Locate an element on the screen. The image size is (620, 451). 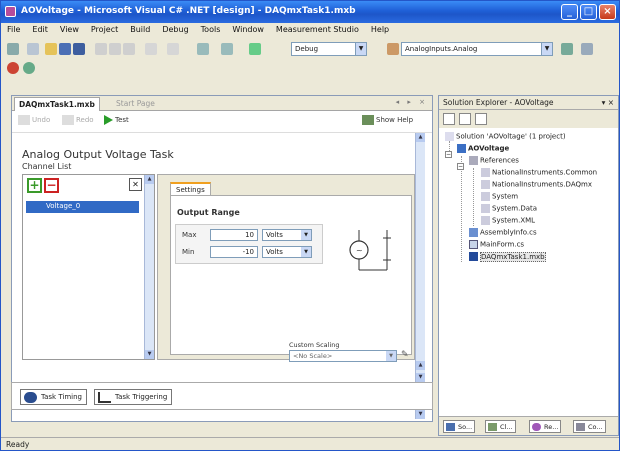
ni-globe-icon is located at coordinates (29, 68).